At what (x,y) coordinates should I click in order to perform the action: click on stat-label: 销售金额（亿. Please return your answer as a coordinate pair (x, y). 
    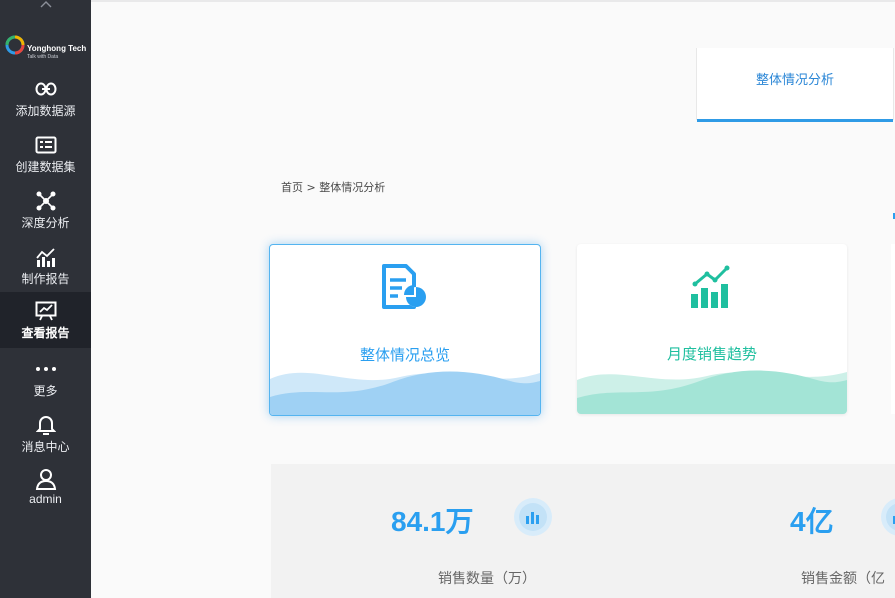
    Looking at the image, I should click on (843, 579).